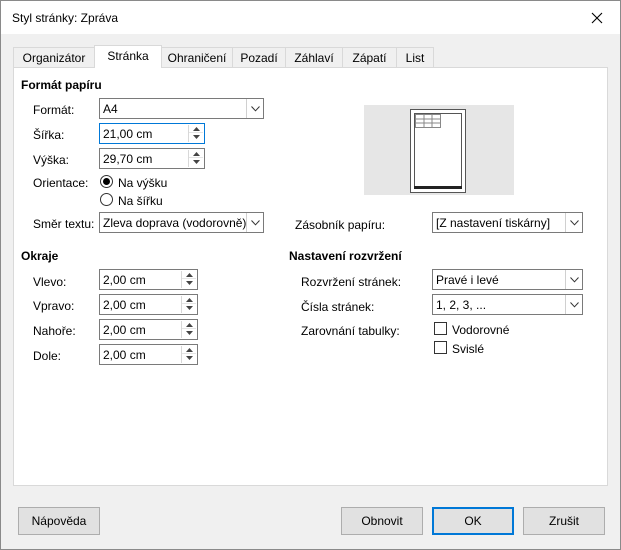 This screenshot has height=550, width=621. Describe the element at coordinates (438, 187) in the screenshot. I see `page-preview-footer` at that location.